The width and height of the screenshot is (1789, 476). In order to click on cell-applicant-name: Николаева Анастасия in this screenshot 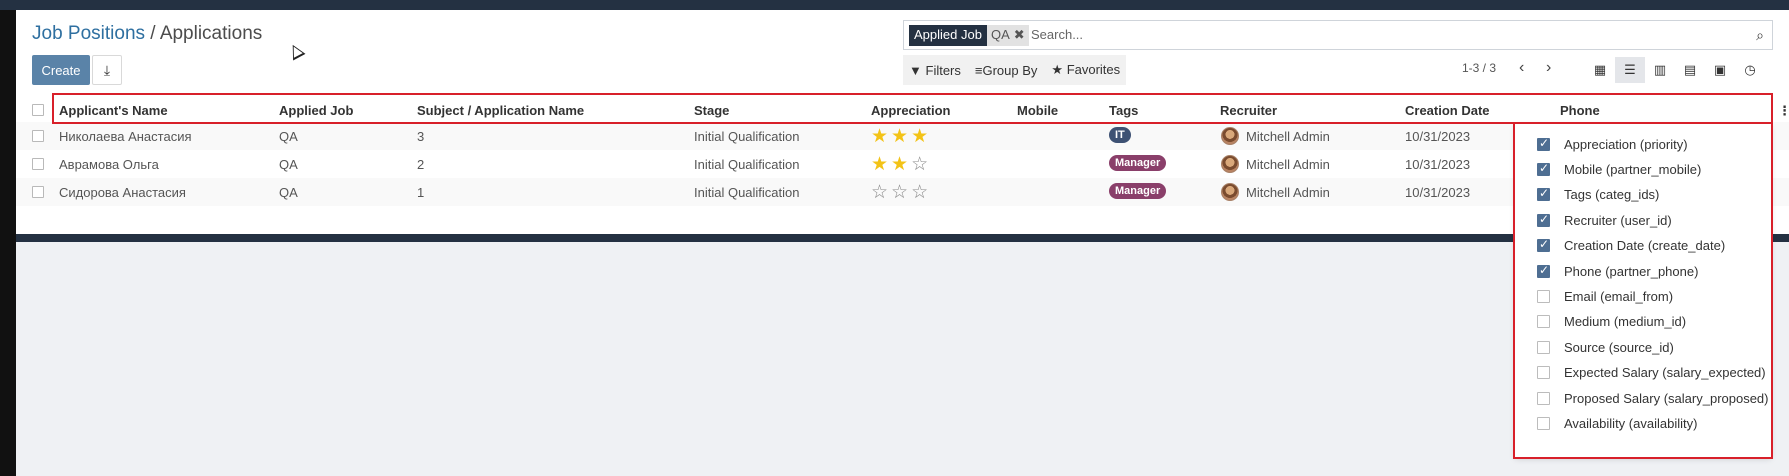, I will do `click(125, 136)`.